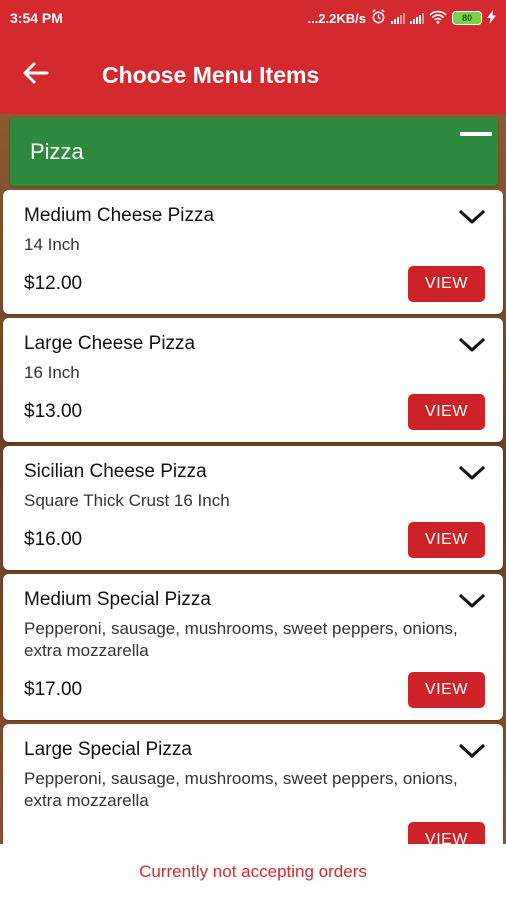  I want to click on item-name: Large Special Pizza, so click(108, 749).